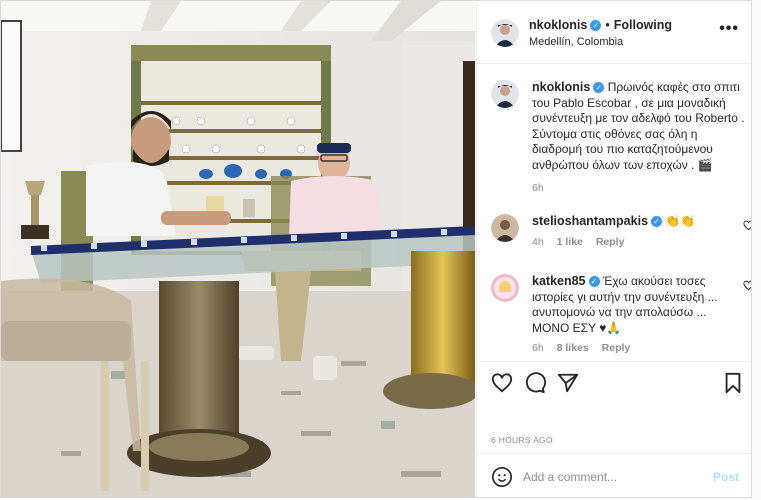  I want to click on comment-time: 6h, so click(538, 348).